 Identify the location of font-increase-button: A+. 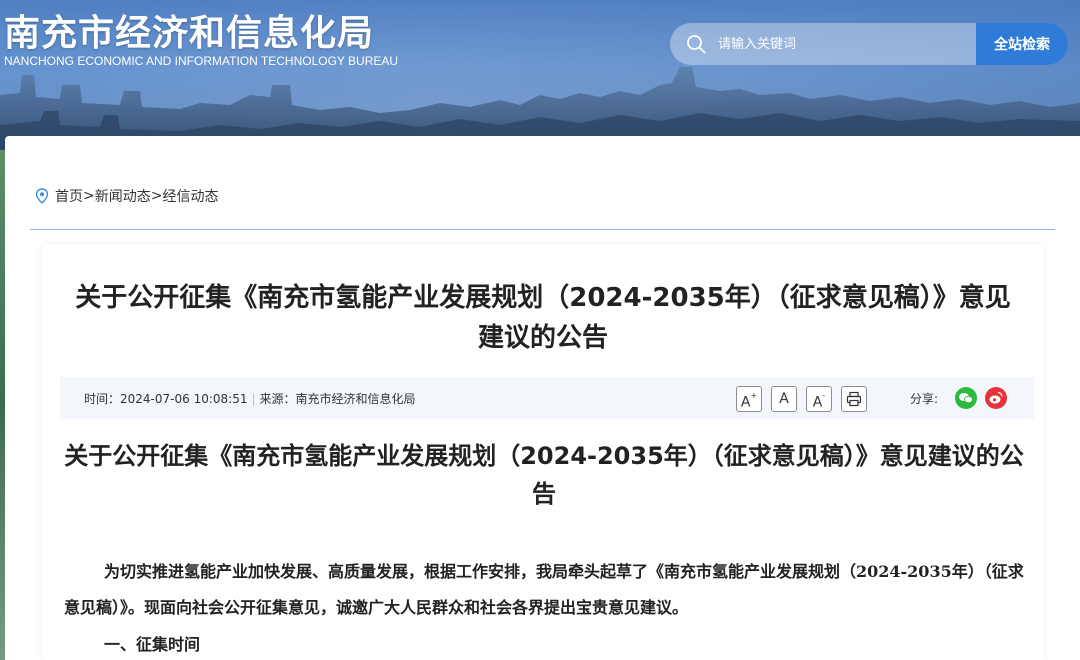
(749, 399).